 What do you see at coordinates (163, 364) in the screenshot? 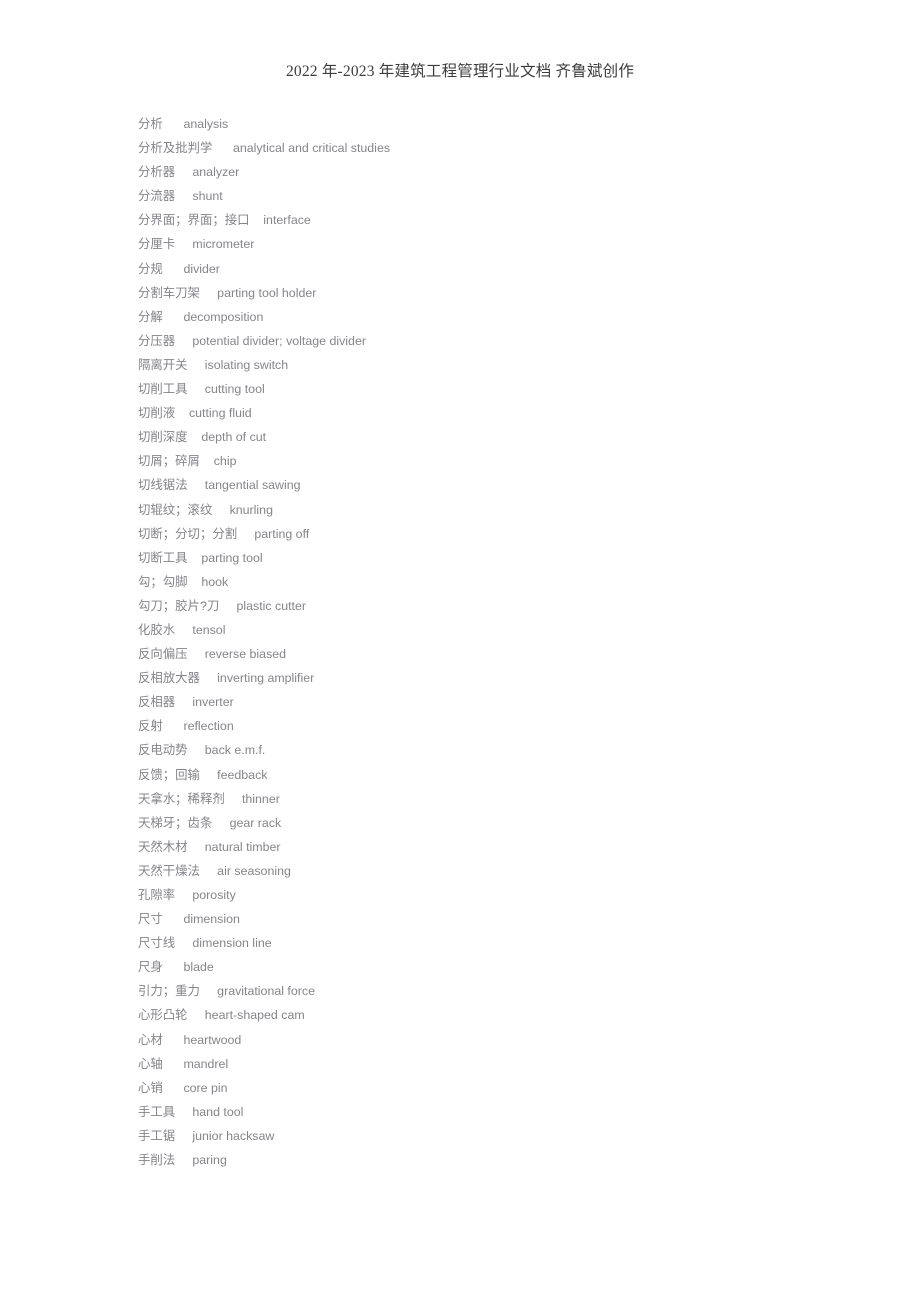
I see `glossary-term-chinese: 隔离开关` at bounding box center [163, 364].